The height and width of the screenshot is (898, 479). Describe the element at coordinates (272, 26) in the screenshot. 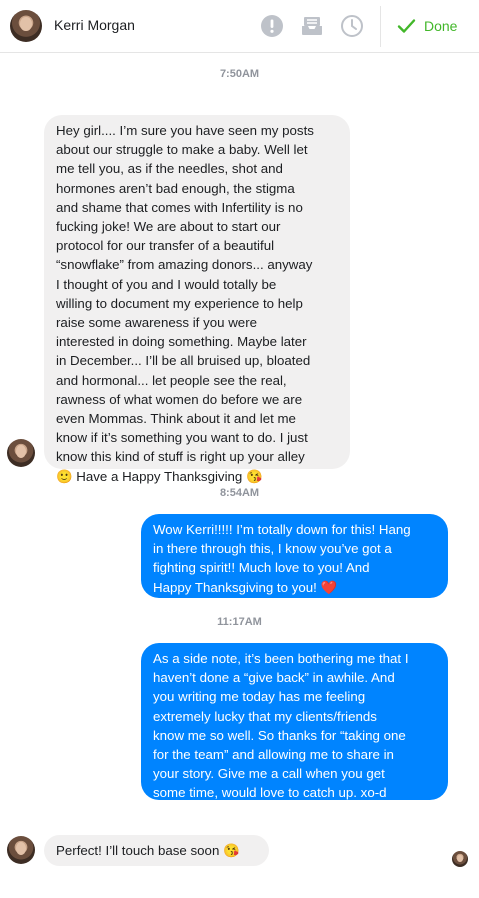

I see `alert-icon` at that location.